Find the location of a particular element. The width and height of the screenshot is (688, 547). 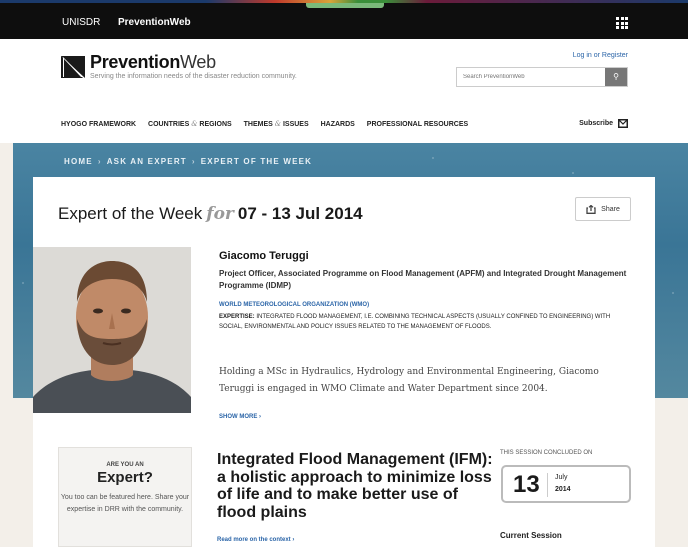

session-concluded-label: THIS SESSION CONCLUDED ON is located at coordinates (546, 453).